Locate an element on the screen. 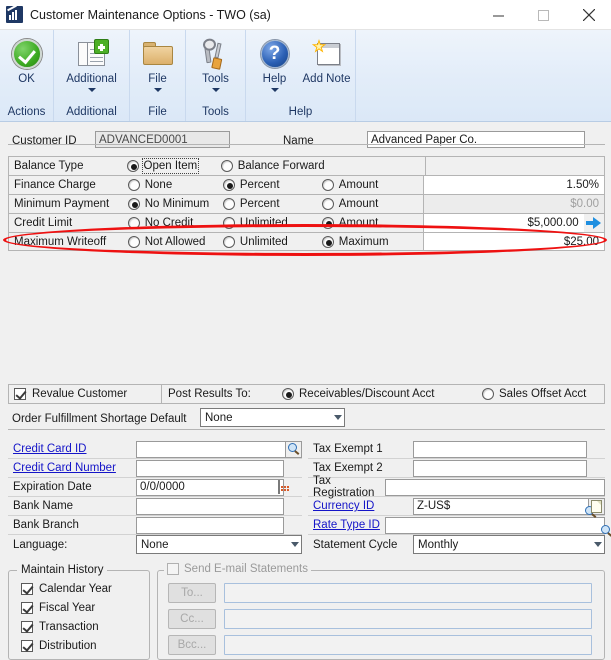 This screenshot has height=660, width=611. tools-button: Tools is located at coordinates (216, 62).